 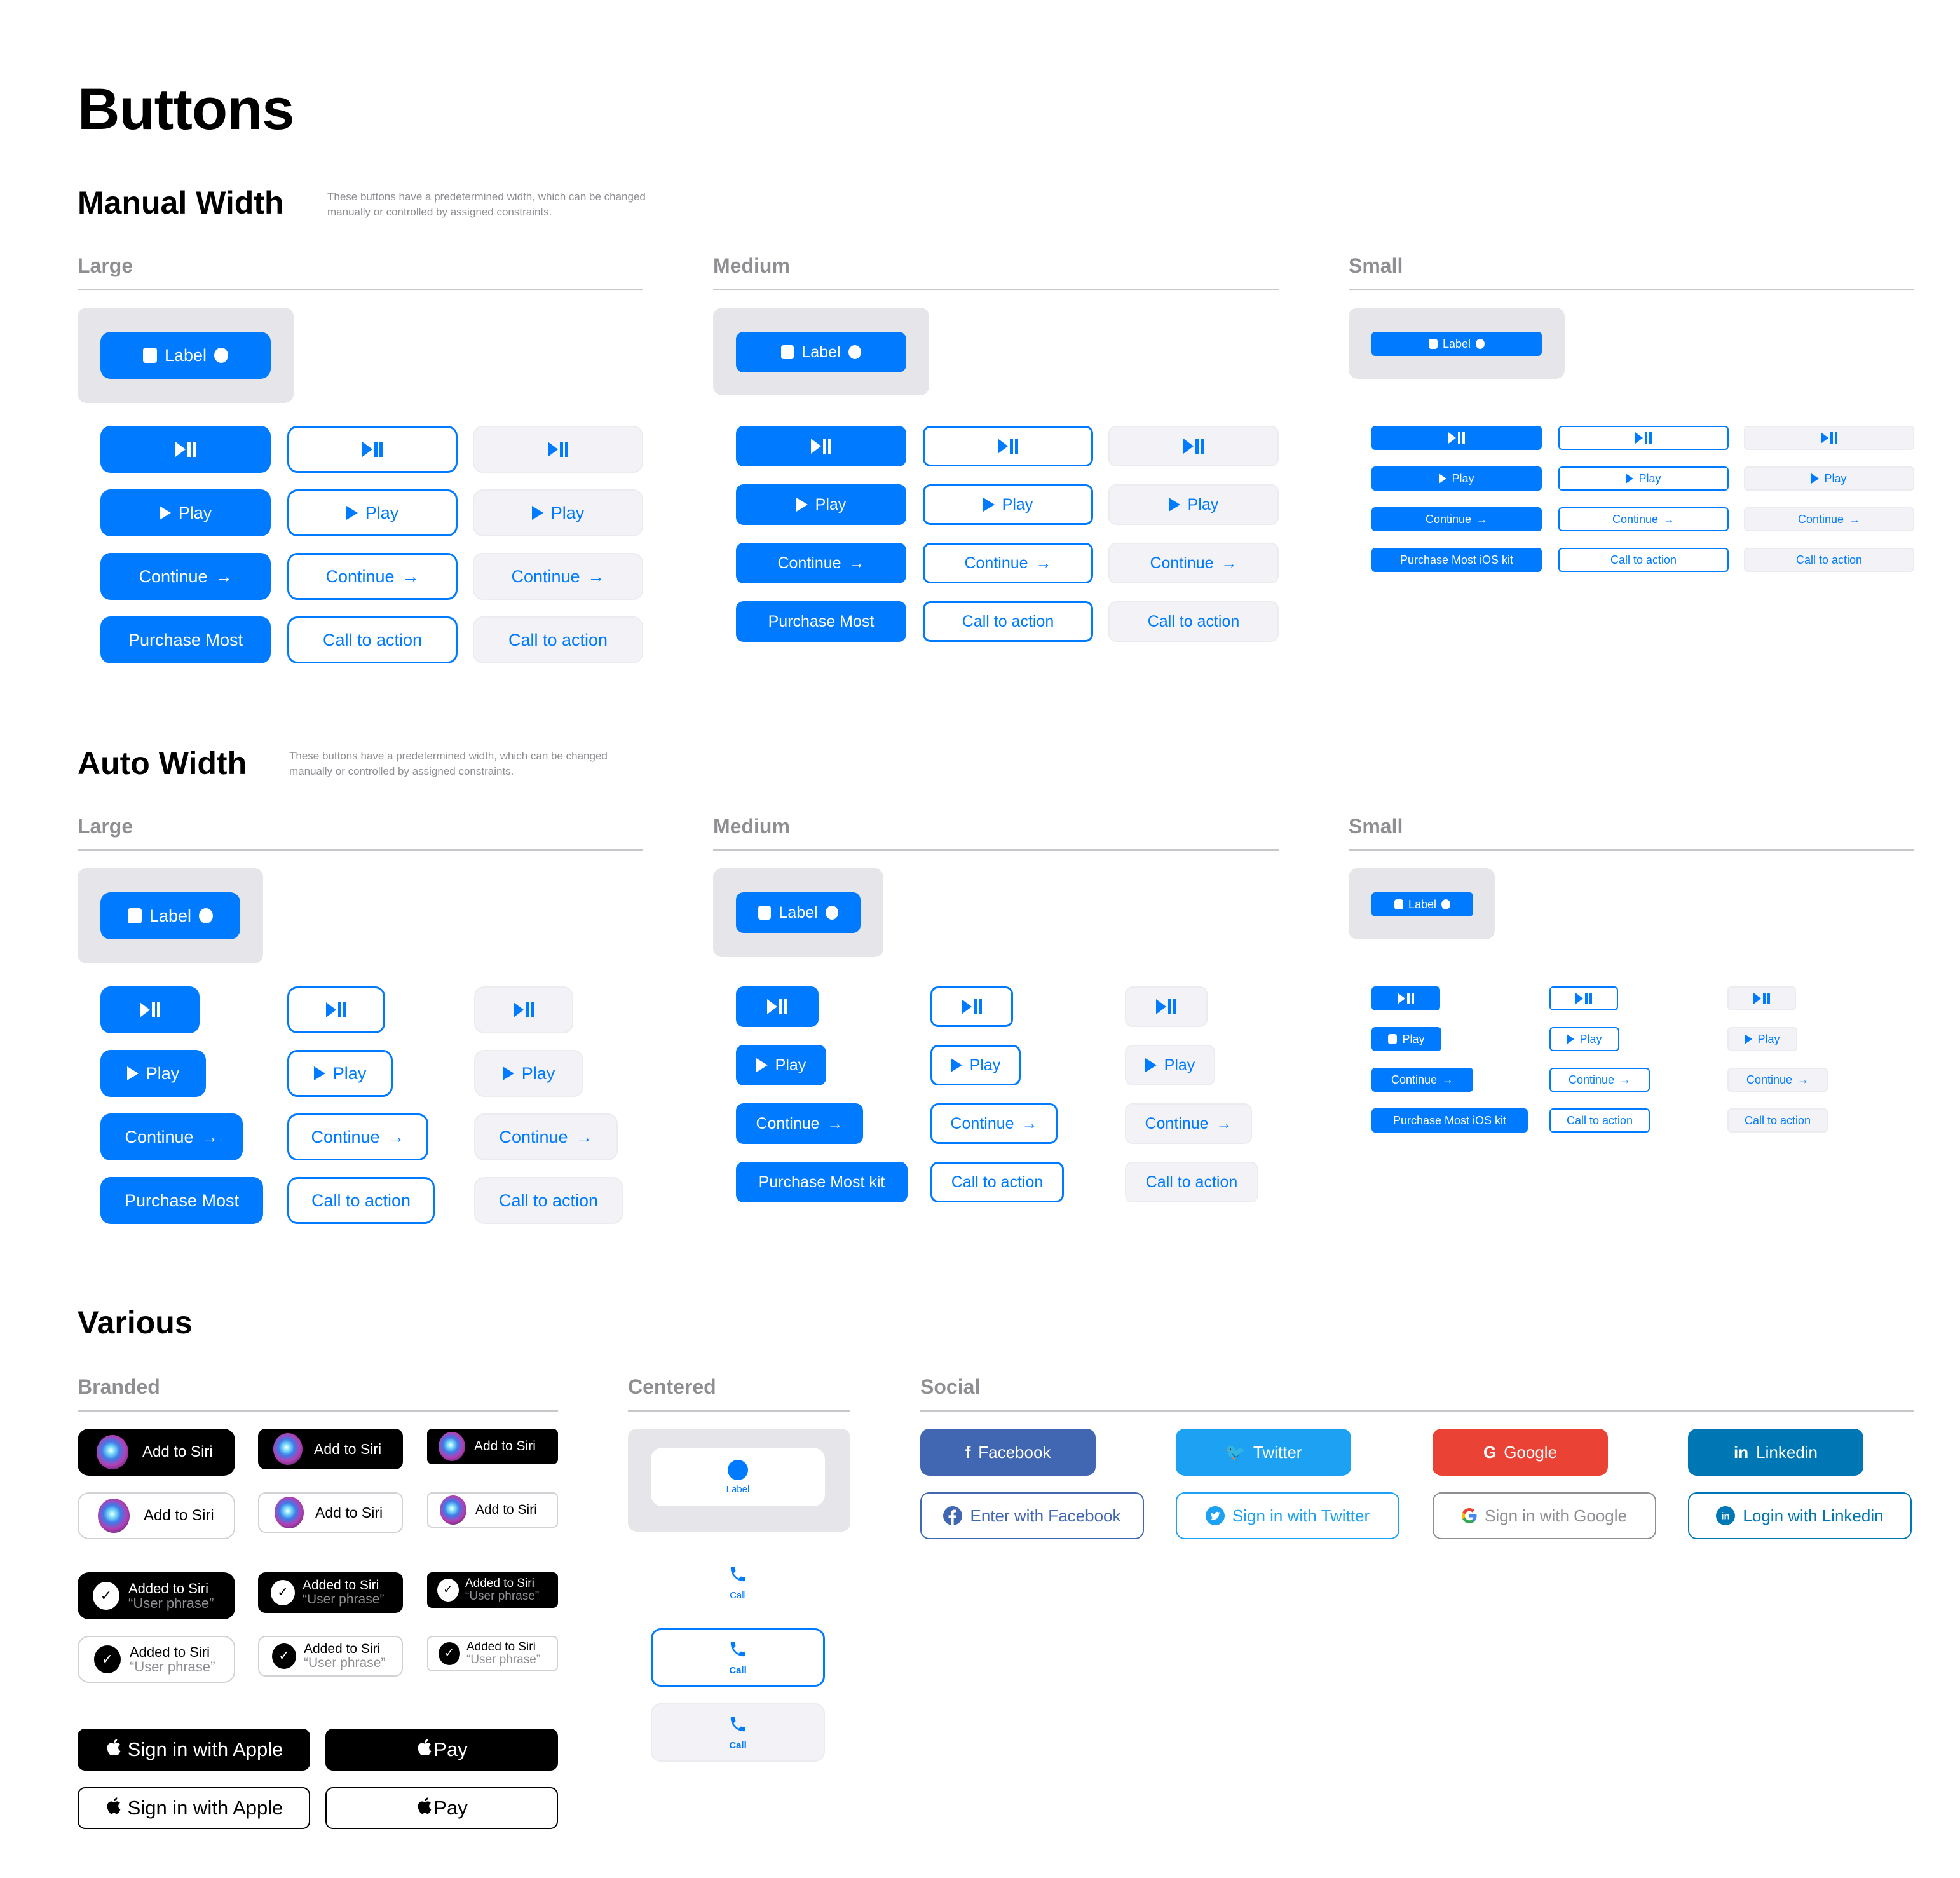 I want to click on google-signin-button: Sign in with Google, so click(x=1544, y=1515).